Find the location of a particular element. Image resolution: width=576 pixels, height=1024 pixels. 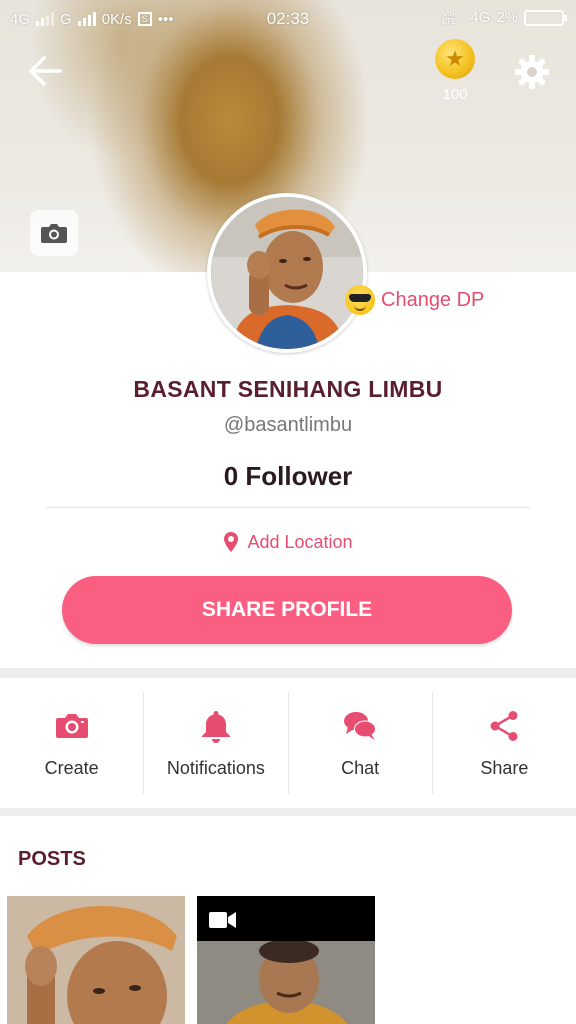

network-type-3: 4G is located at coordinates (480, 17).